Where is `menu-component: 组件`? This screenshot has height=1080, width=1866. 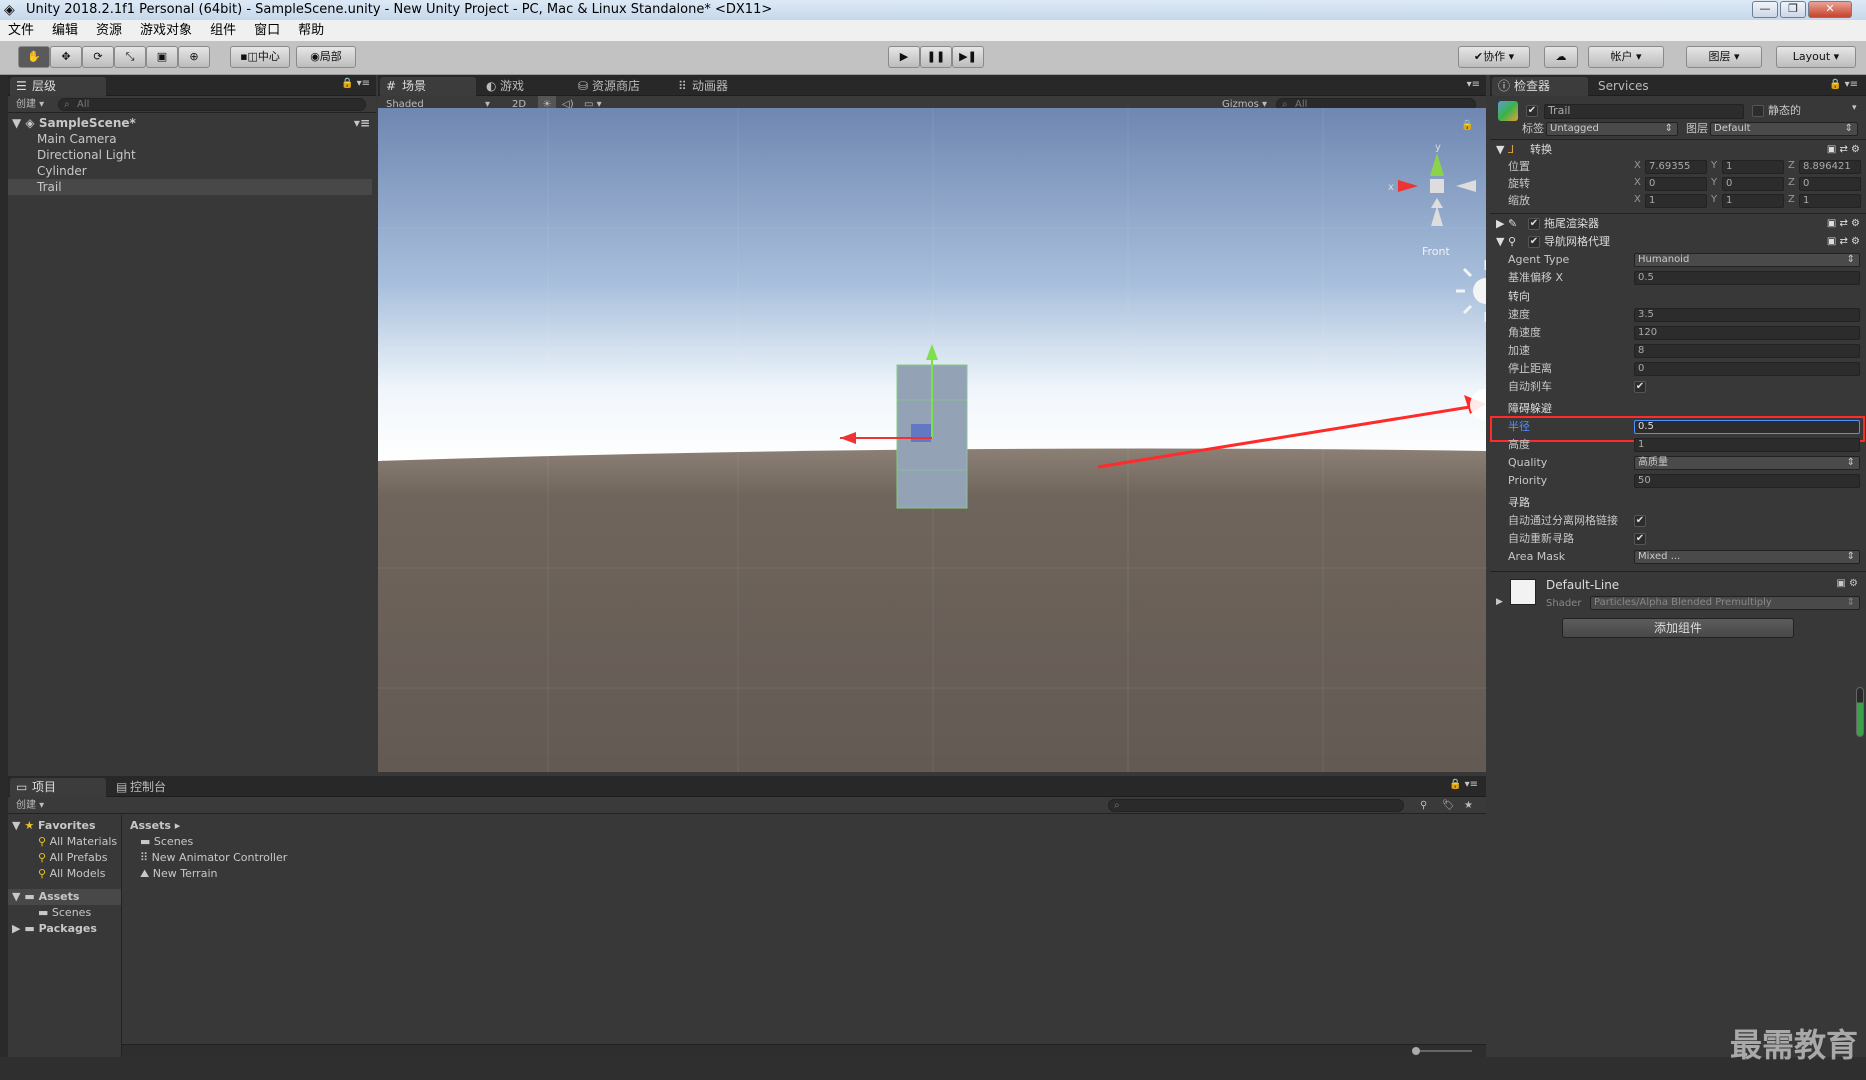
menu-component: 组件 is located at coordinates (223, 30).